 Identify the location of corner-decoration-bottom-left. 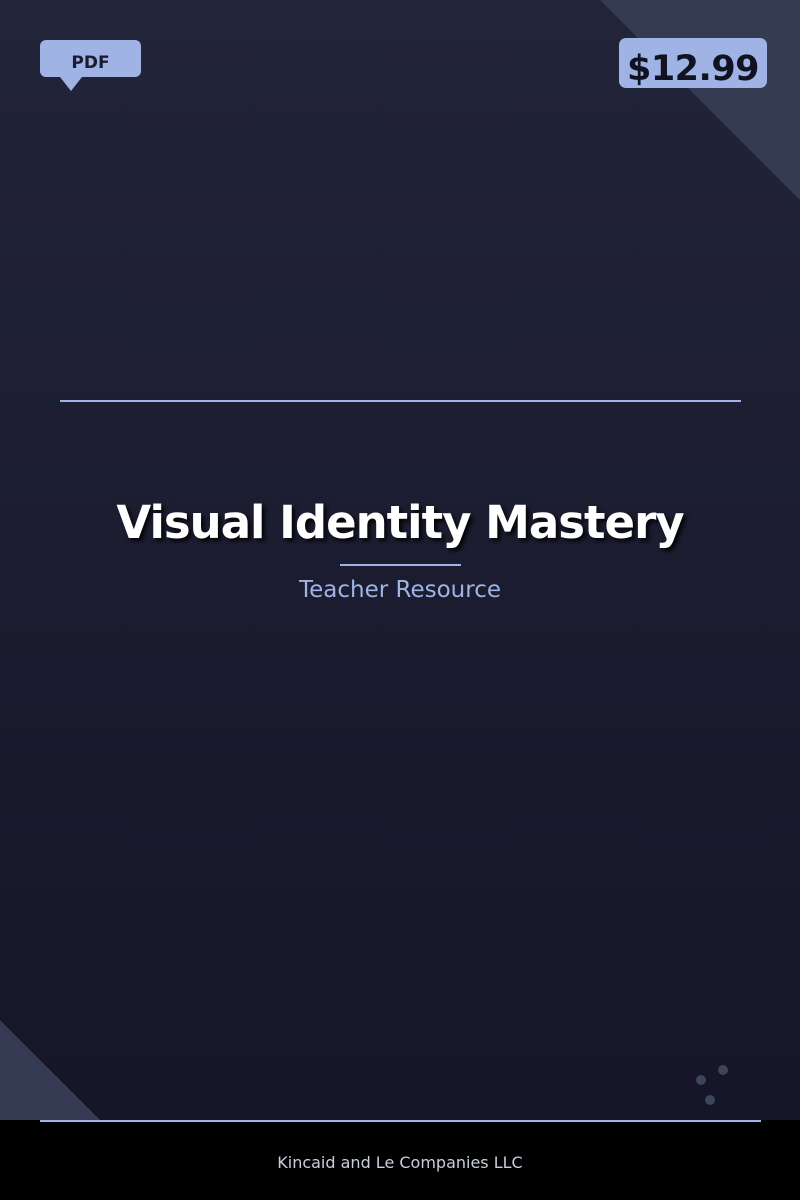
(50, 1070).